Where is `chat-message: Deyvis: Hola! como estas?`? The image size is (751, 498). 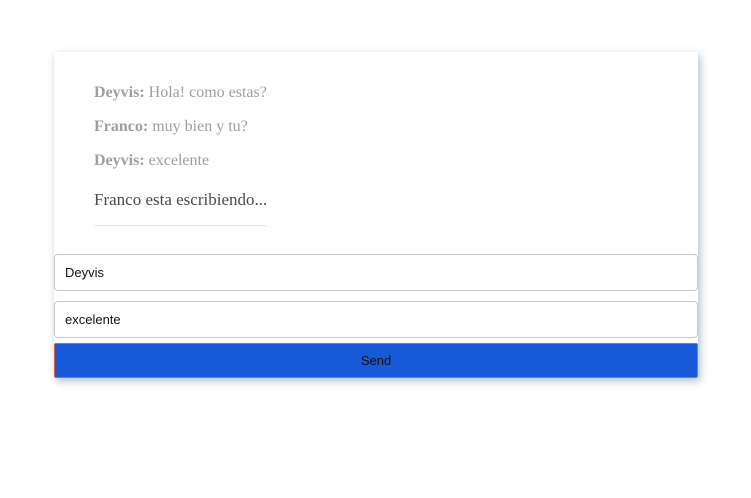 chat-message: Deyvis: Hola! como estas? is located at coordinates (180, 93).